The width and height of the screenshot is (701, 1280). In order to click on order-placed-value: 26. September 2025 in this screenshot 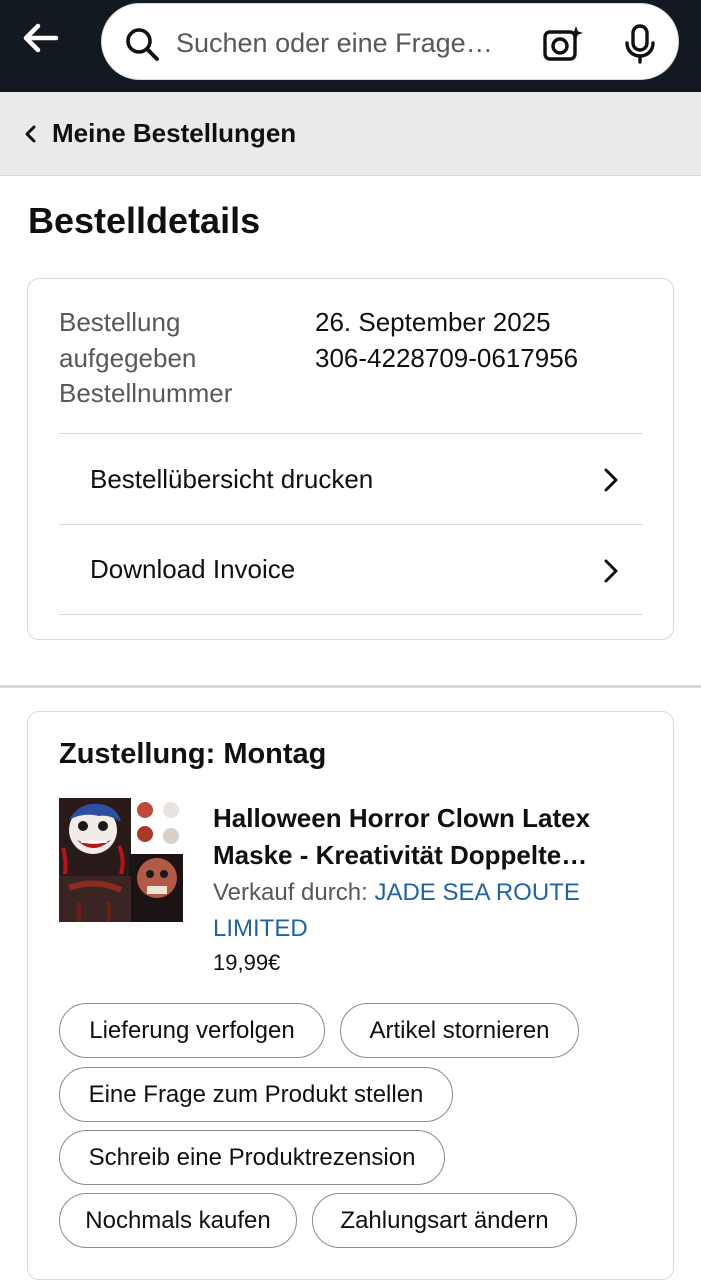, I will do `click(433, 322)`.